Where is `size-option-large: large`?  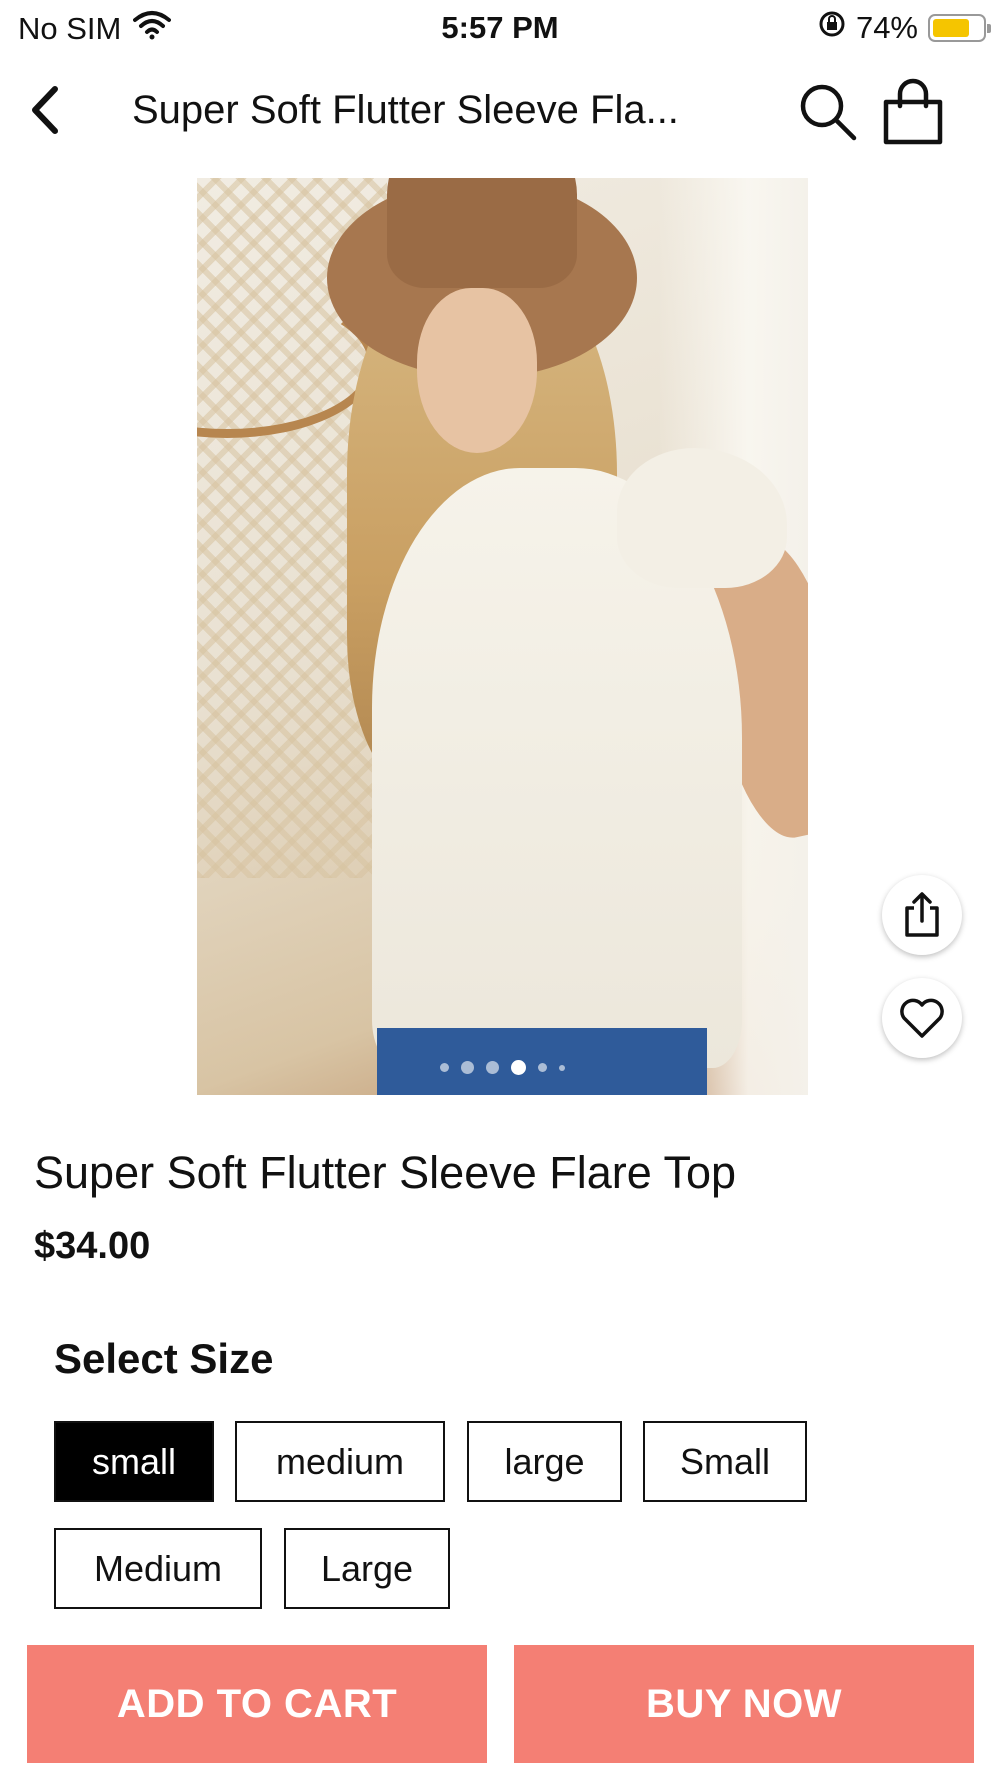 size-option-large: large is located at coordinates (544, 1461).